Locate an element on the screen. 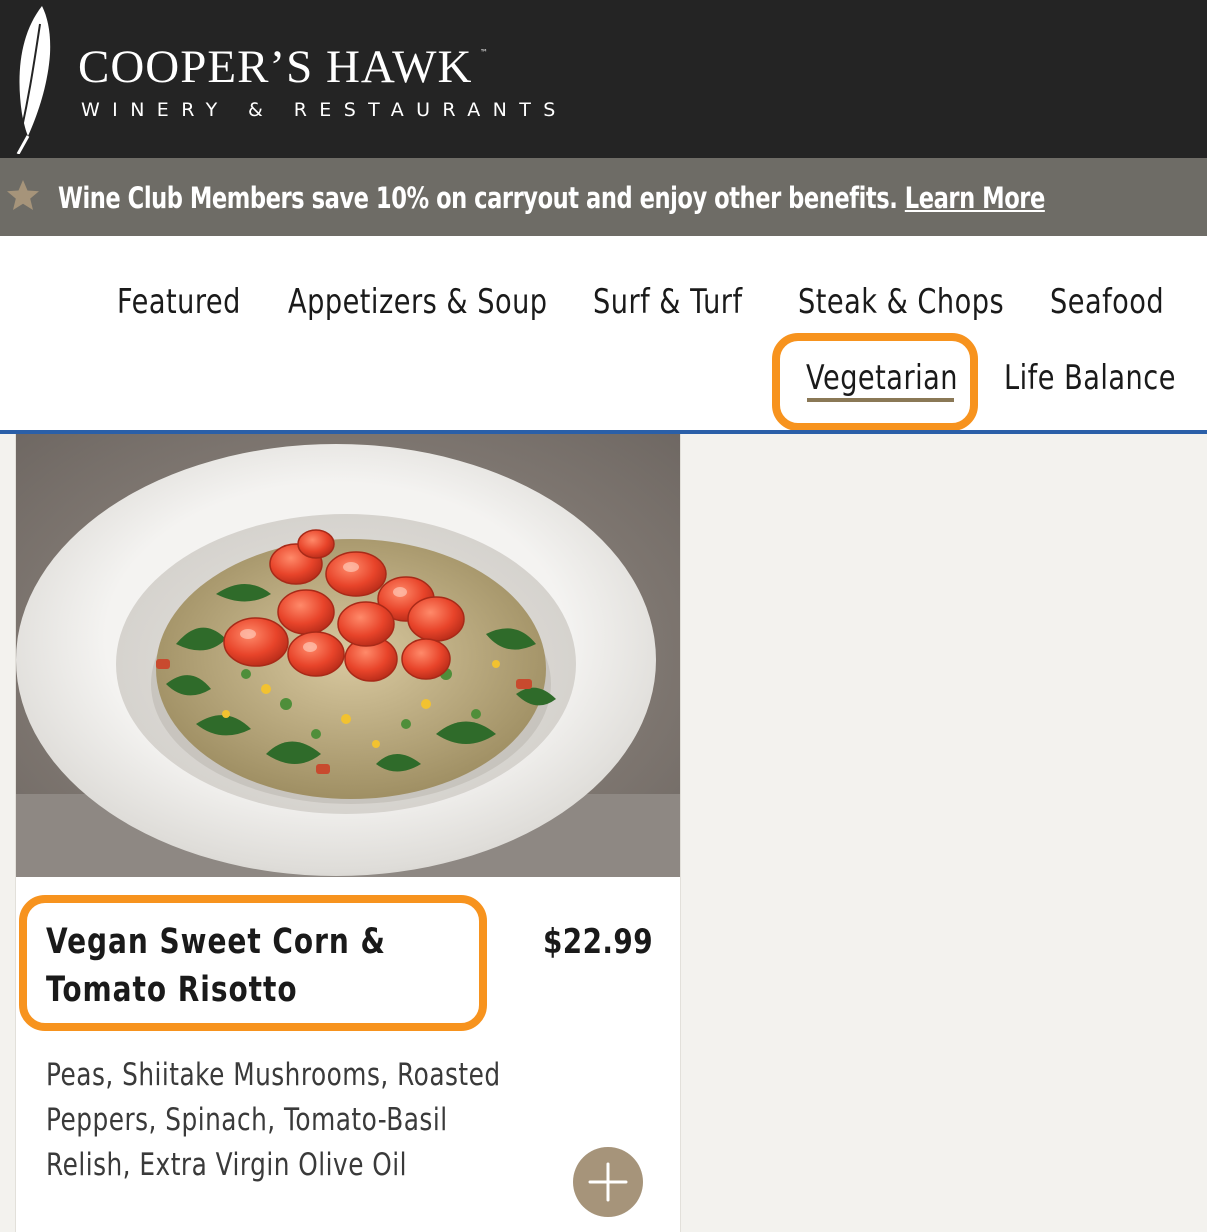 This screenshot has width=1207, height=1232. add-to-order-button is located at coordinates (608, 1182).